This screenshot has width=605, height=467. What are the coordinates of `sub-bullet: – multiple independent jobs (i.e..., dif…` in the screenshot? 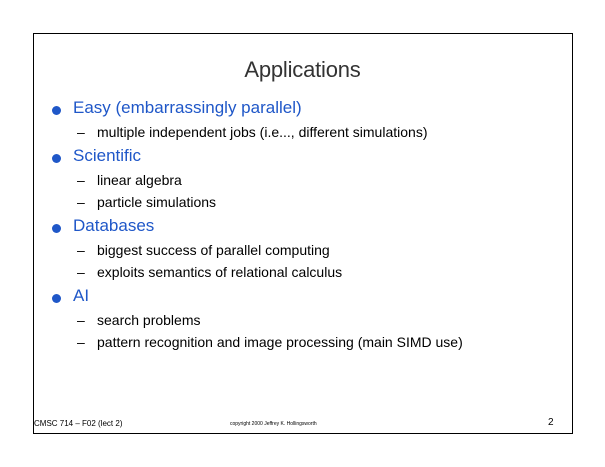 It's located at (324, 133).